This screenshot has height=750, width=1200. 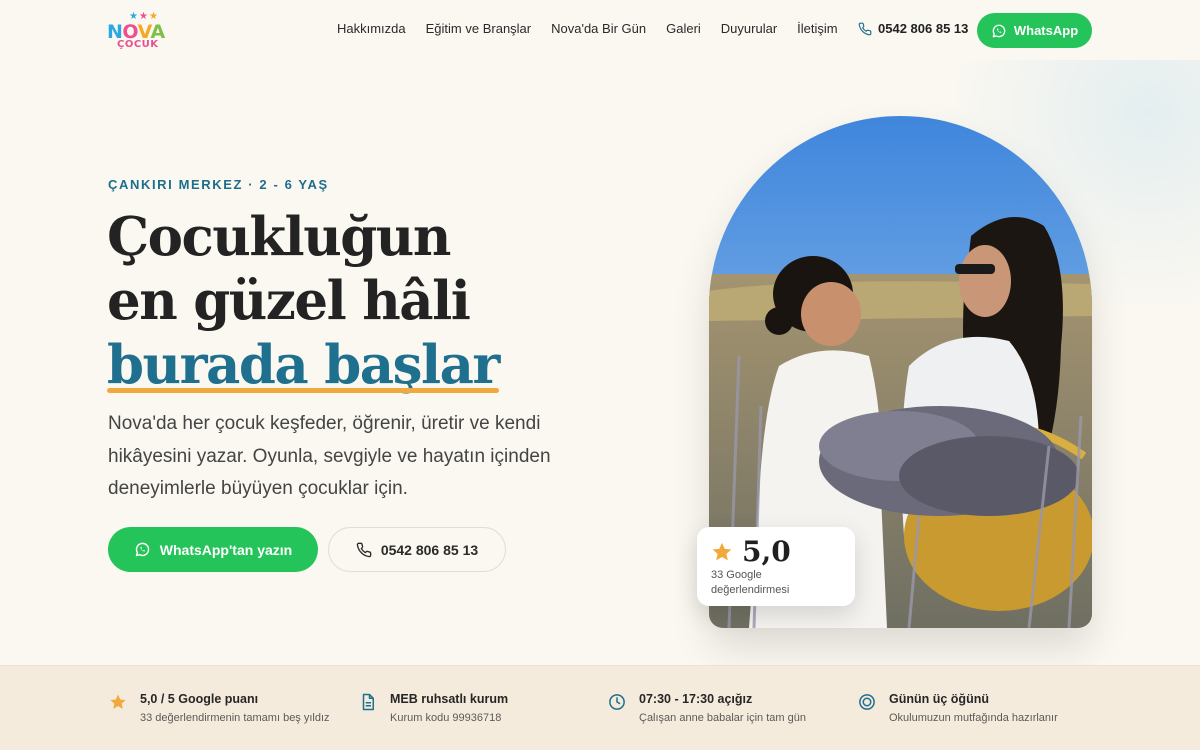 I want to click on logo-subword: ÇOCUK, so click(x=138, y=44).